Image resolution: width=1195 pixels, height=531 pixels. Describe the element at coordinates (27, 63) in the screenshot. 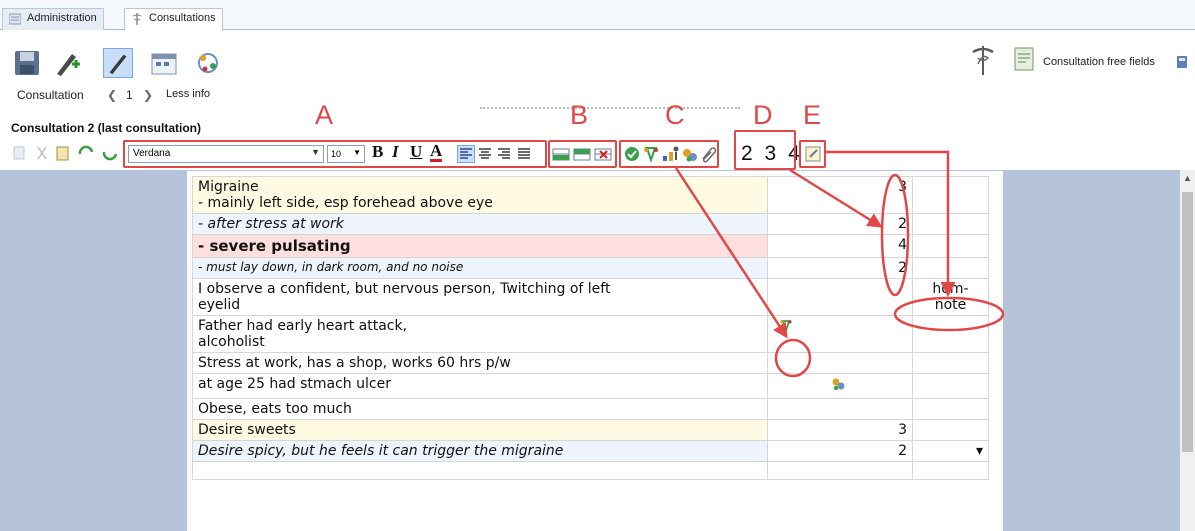

I see `save-icon` at that location.